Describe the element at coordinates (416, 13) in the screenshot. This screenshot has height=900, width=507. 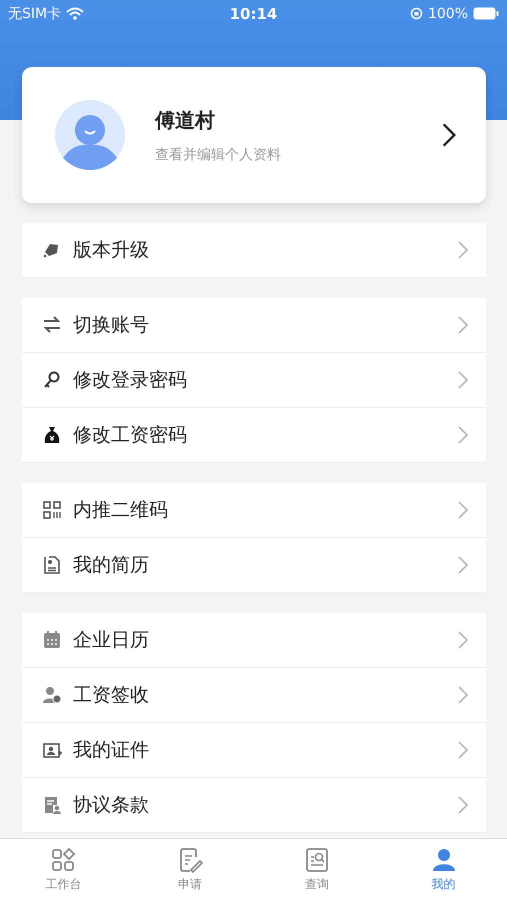
I see `rotation-lock-icon` at that location.